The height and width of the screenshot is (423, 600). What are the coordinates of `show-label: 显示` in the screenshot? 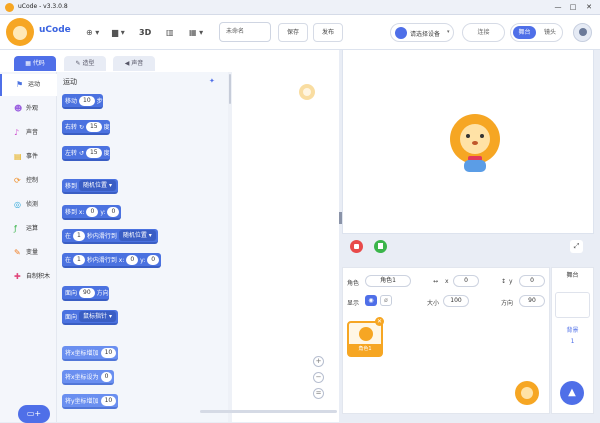 It's located at (353, 303).